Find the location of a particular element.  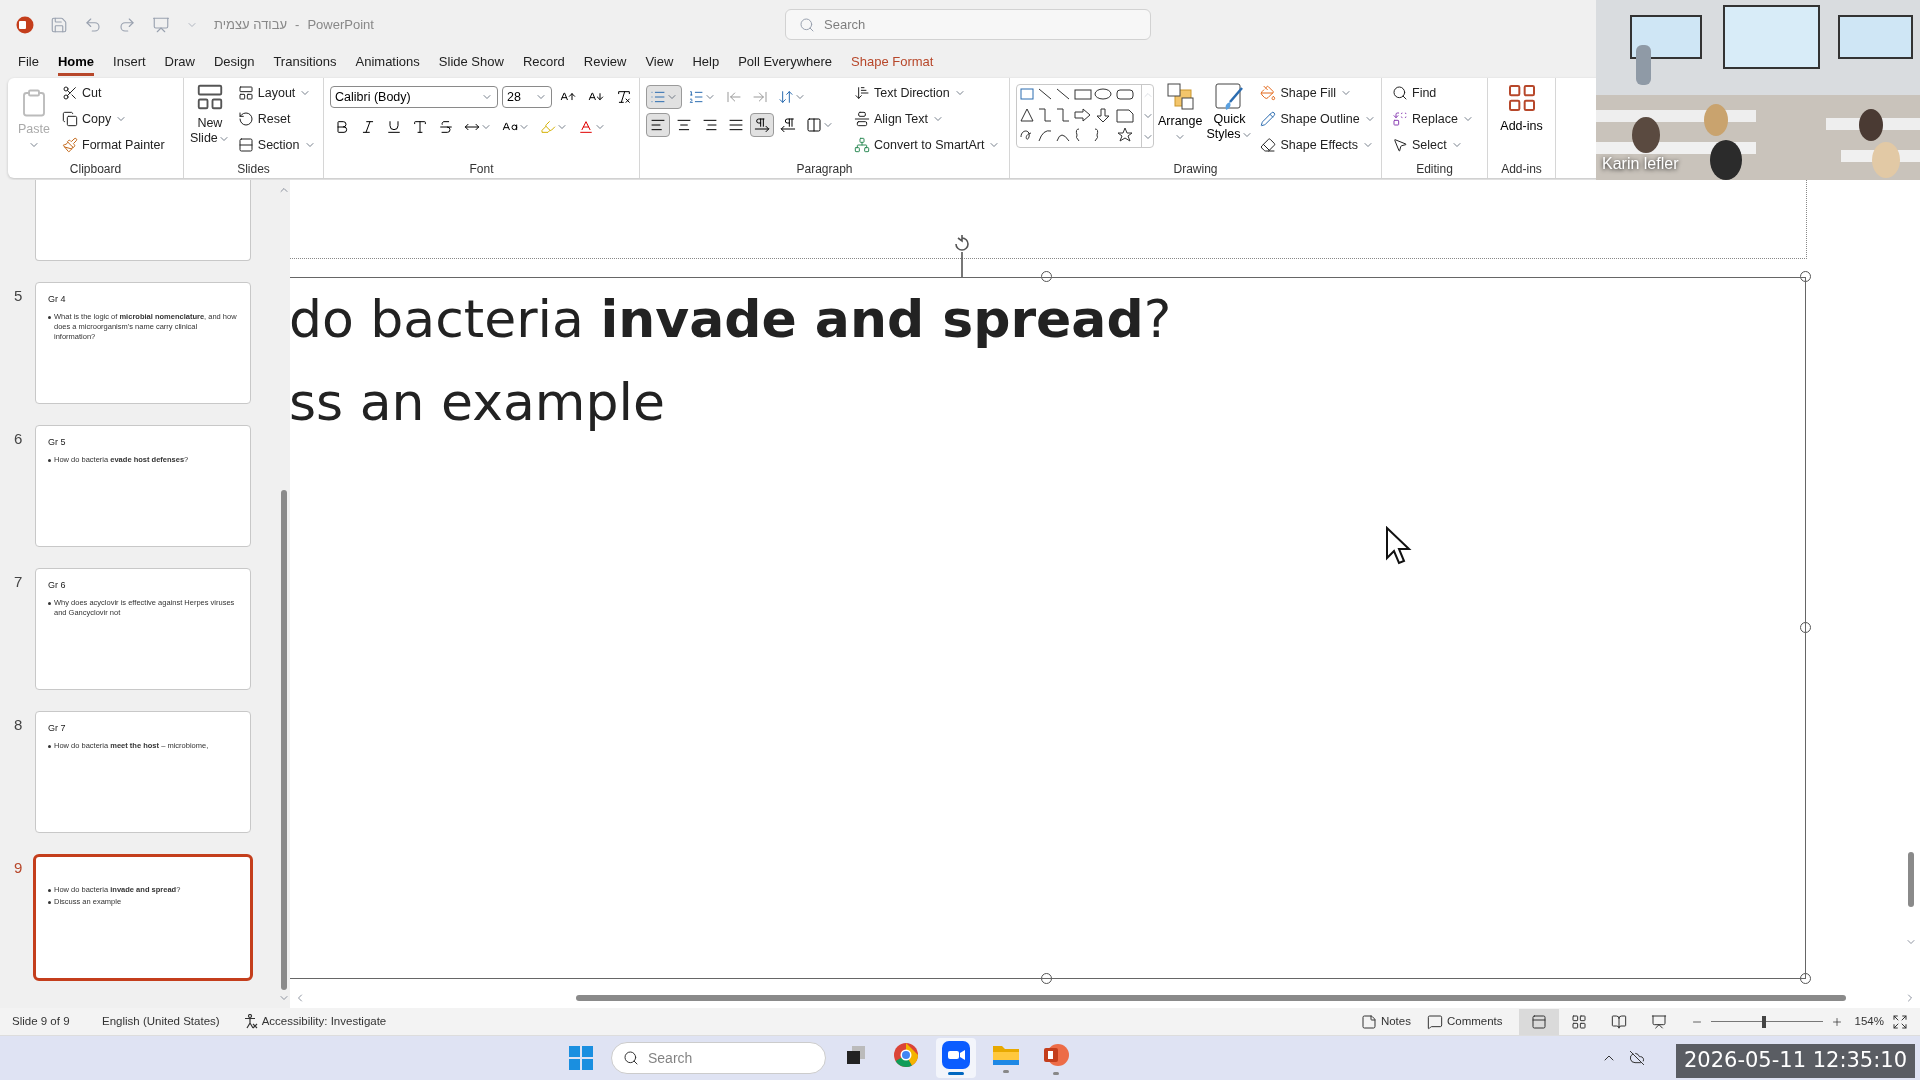

ribbon-tab: Review is located at coordinates (605, 63).